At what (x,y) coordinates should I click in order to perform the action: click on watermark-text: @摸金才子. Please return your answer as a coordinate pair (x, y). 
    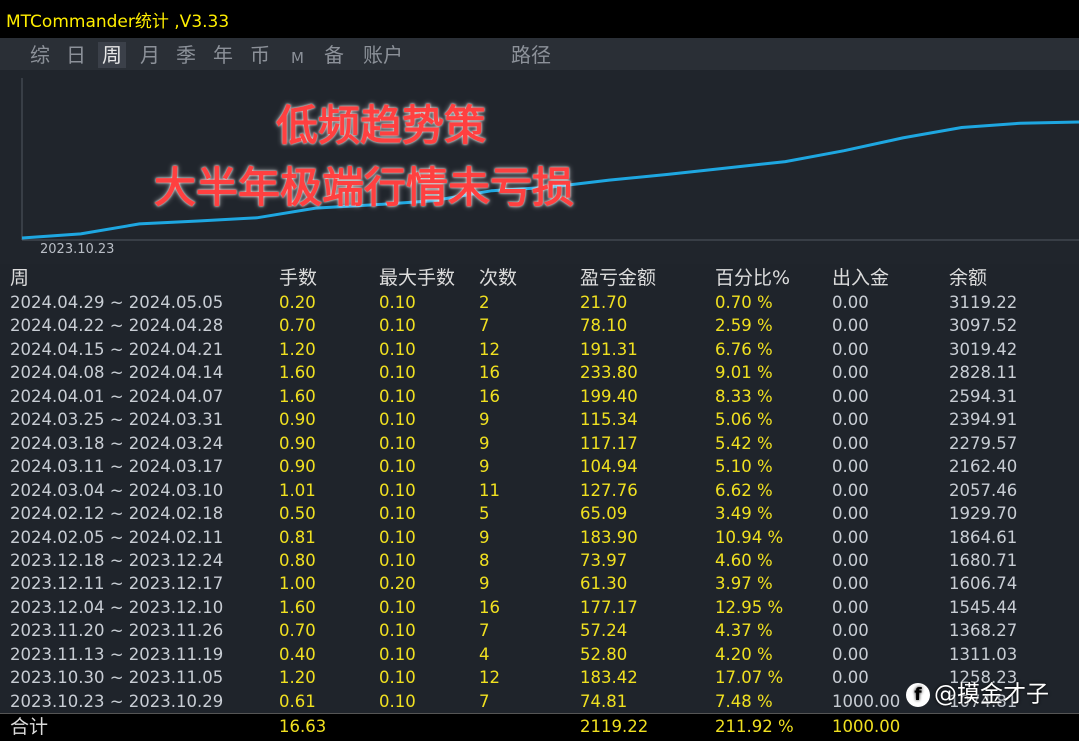
    Looking at the image, I should click on (991, 694).